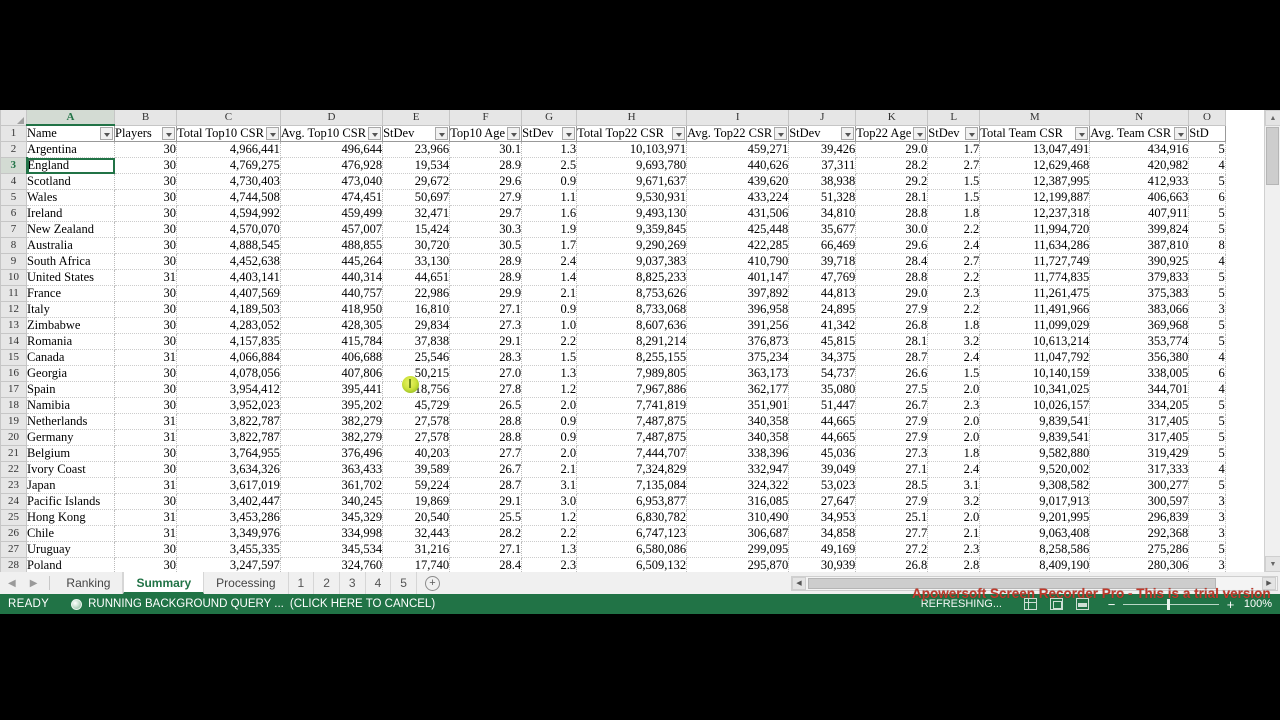 Image resolution: width=1280 pixels, height=720 pixels. What do you see at coordinates (22, 583) in the screenshot?
I see `sheet-nav-arrows: ◀ ▶` at bounding box center [22, 583].